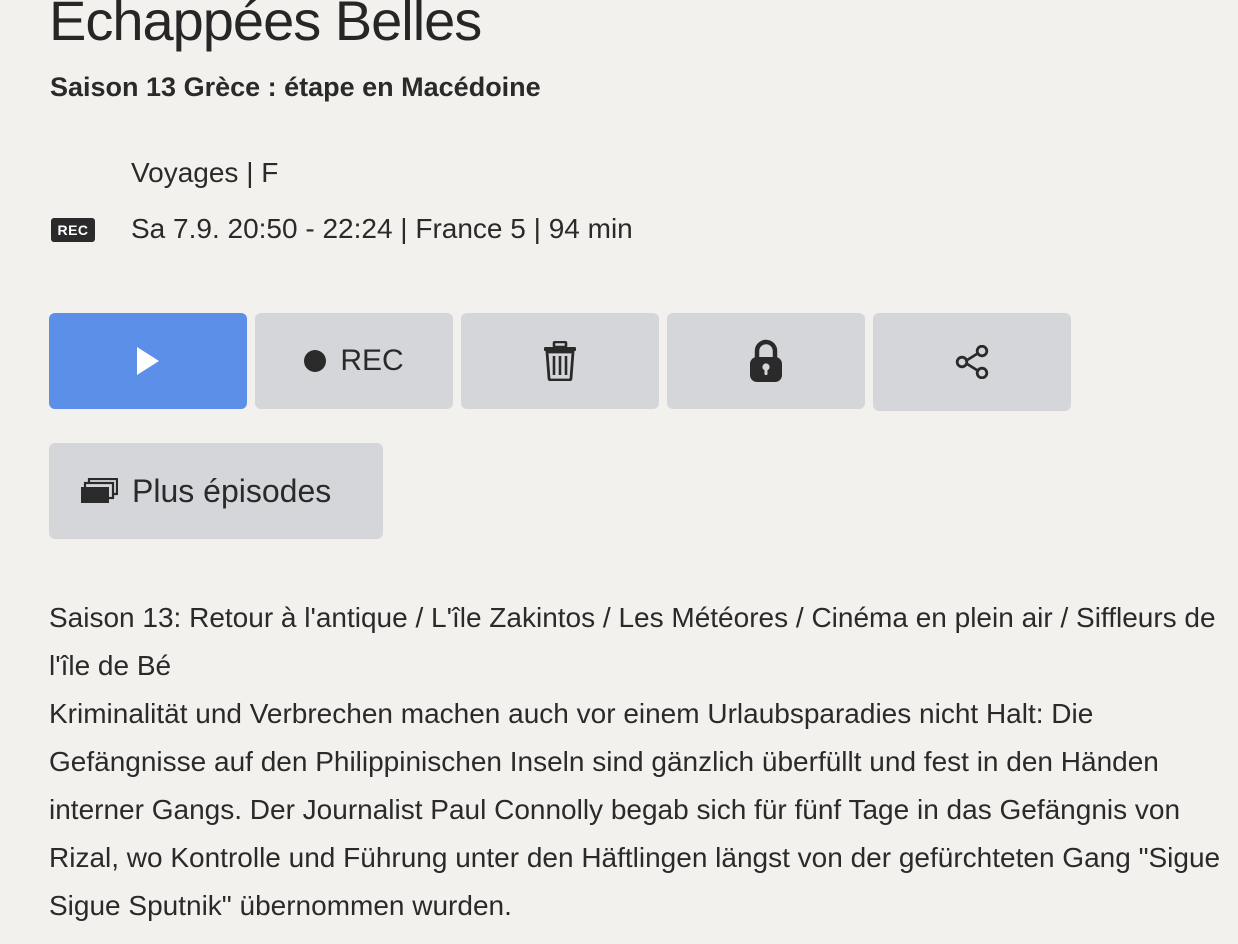 The image size is (1238, 944). I want to click on play-button, so click(148, 361).